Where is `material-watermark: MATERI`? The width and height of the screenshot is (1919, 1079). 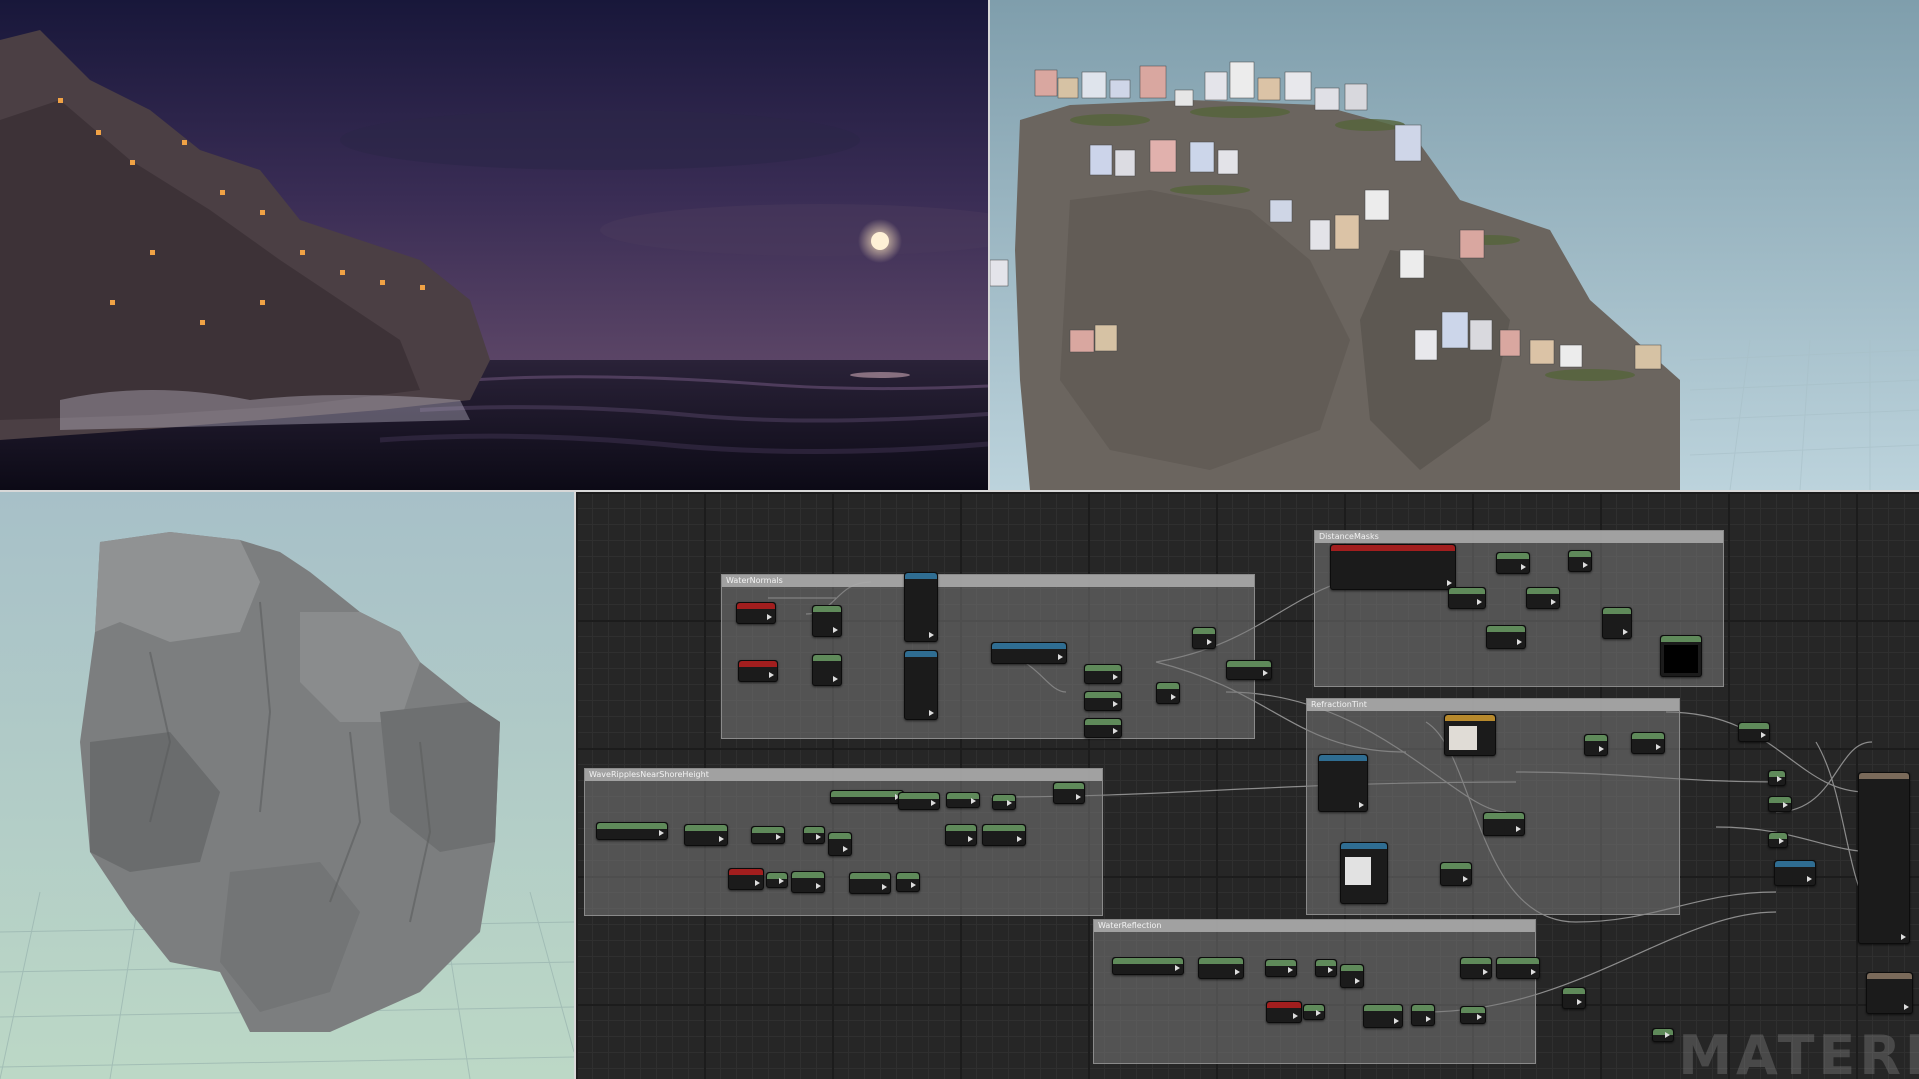 material-watermark: MATERI is located at coordinates (1798, 1051).